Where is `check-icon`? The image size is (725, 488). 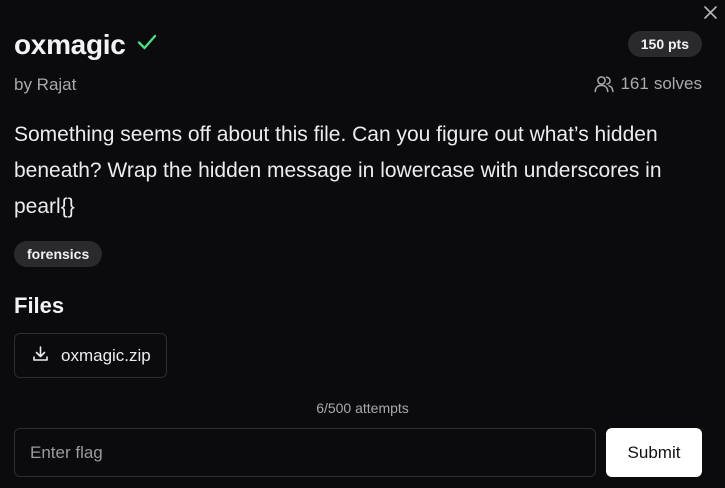 check-icon is located at coordinates (147, 42).